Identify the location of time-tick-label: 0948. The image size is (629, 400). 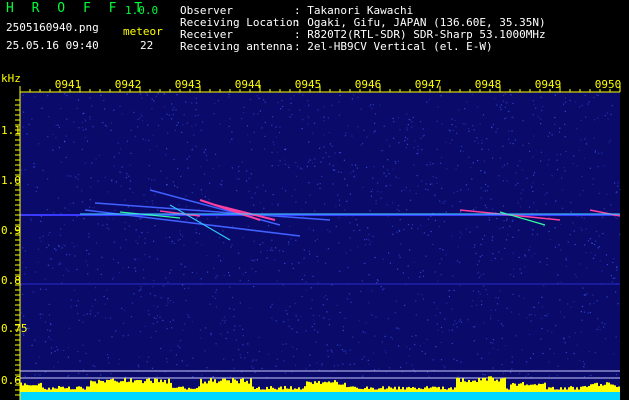
(488, 84).